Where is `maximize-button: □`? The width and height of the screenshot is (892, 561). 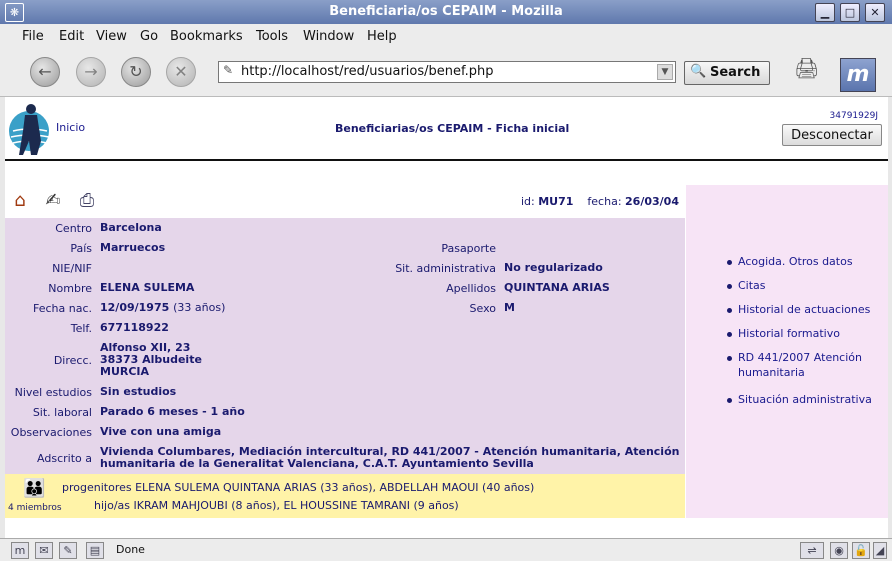 maximize-button: □ is located at coordinates (850, 12).